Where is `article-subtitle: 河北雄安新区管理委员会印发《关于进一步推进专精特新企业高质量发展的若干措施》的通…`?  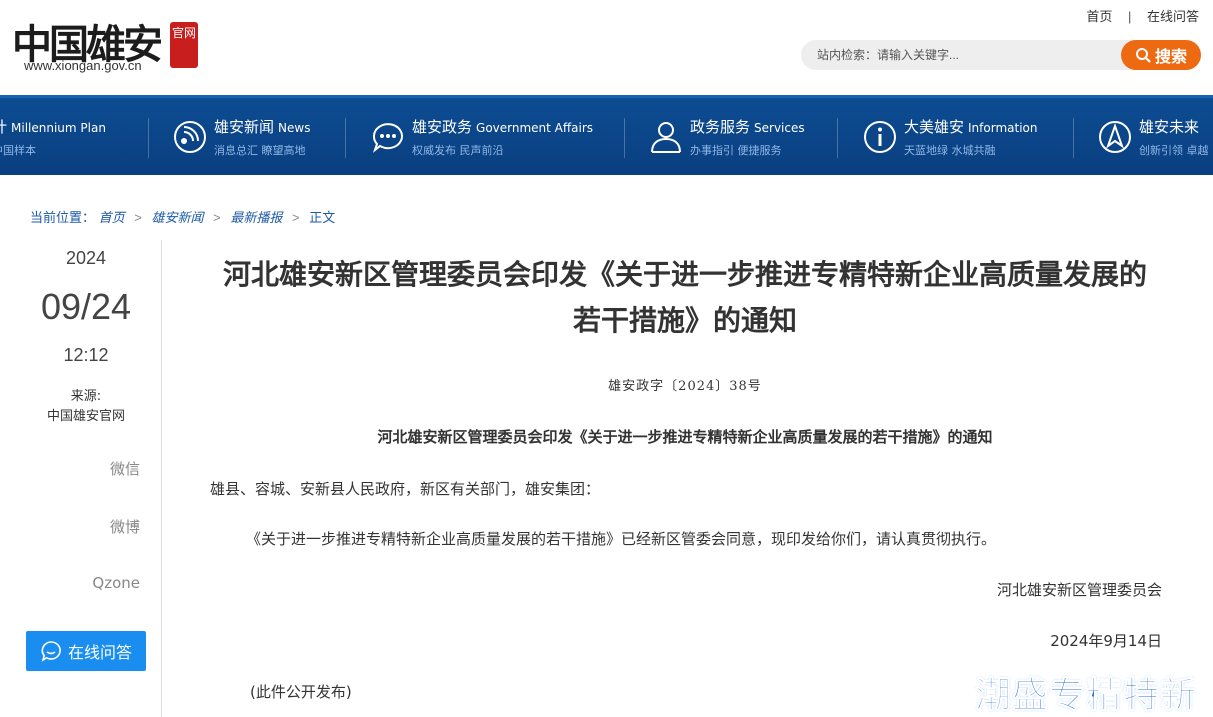
article-subtitle: 河北雄安新区管理委员会印发《关于进一步推进专精特新企业高质量发展的若干措施》的通… is located at coordinates (685, 437).